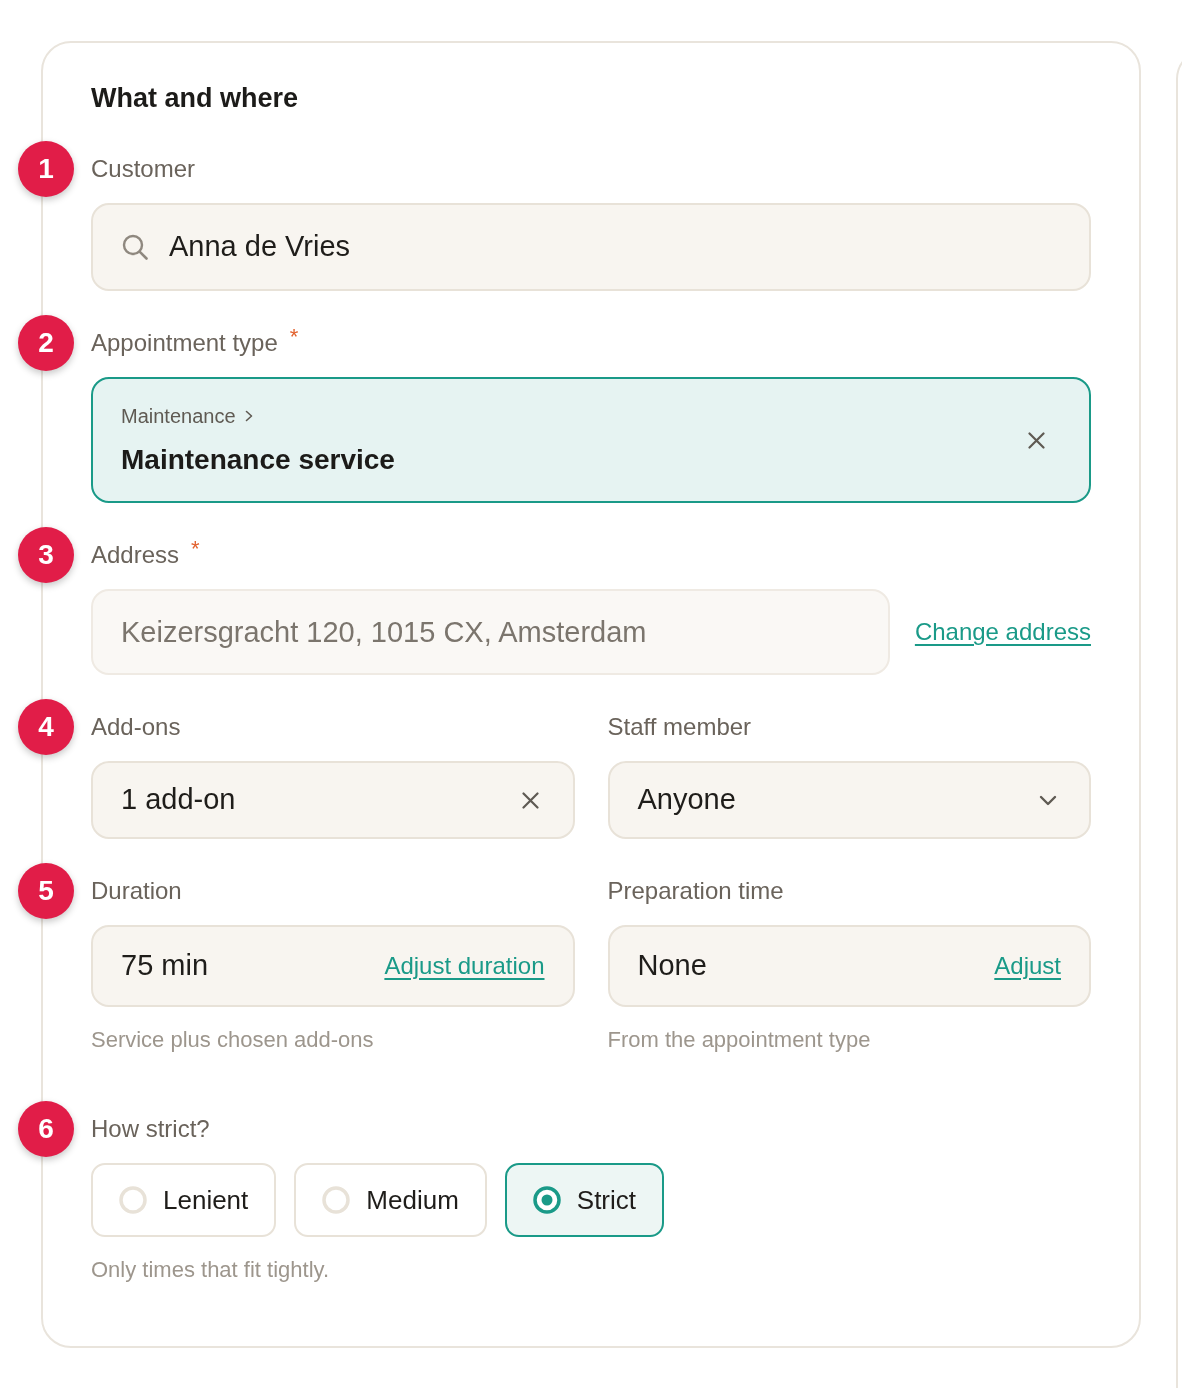 Image resolution: width=1182 pixels, height=1388 pixels. I want to click on field-label: How strict?, so click(150, 1129).